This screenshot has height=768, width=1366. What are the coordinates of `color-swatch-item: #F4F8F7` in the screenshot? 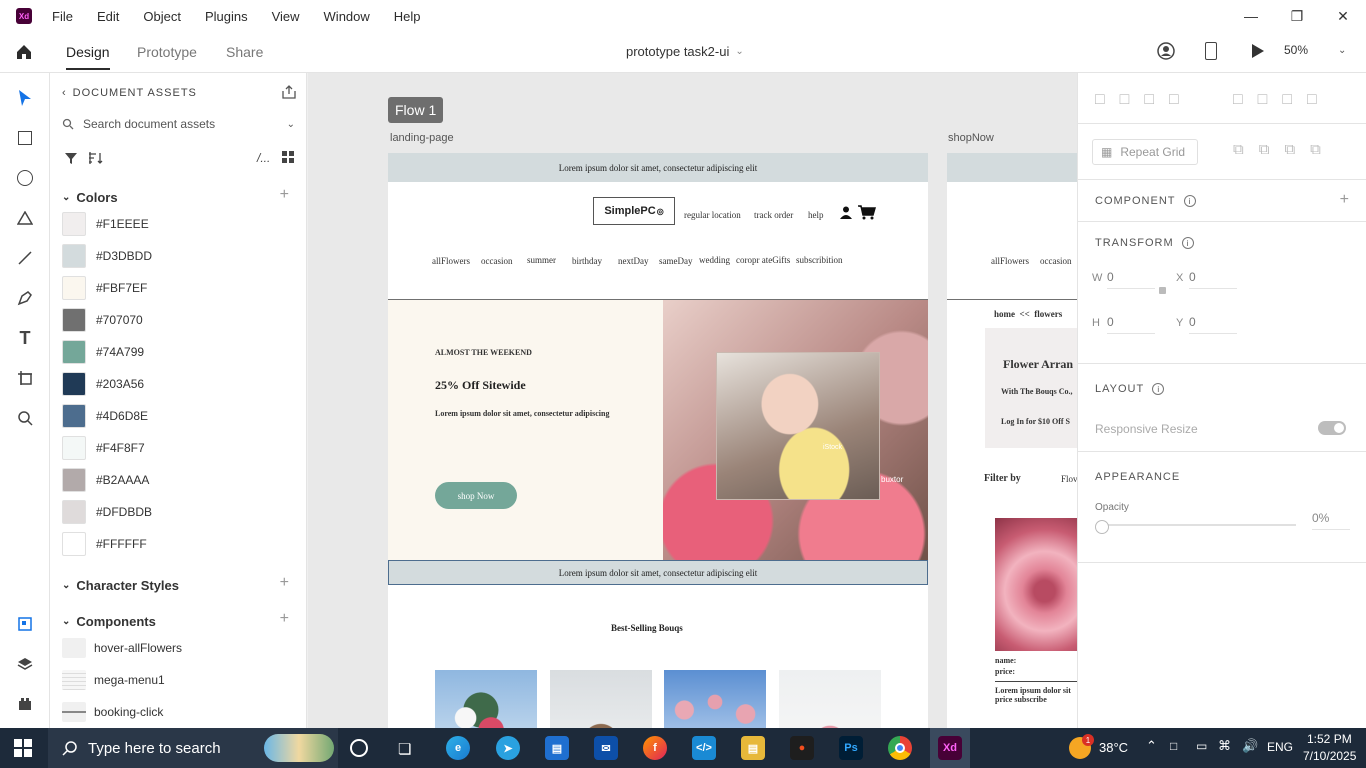 It's located at (103, 448).